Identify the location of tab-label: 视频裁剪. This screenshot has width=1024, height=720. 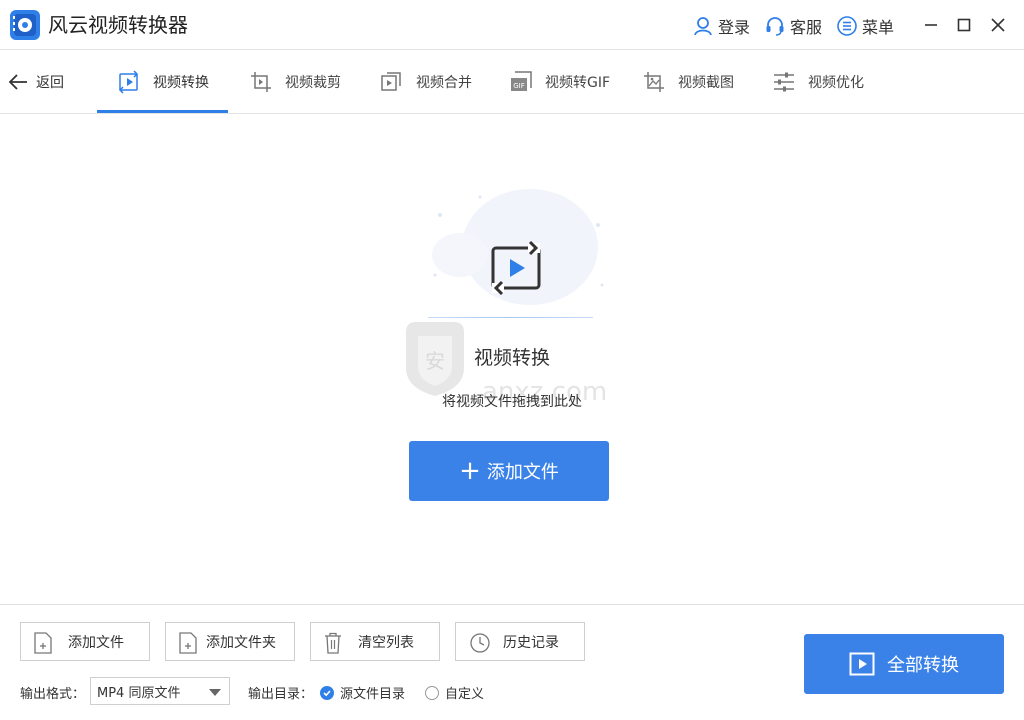
(313, 83).